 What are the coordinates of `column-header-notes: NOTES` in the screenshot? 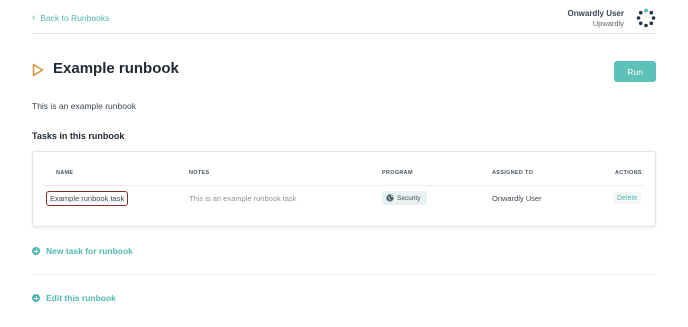 It's located at (199, 173).